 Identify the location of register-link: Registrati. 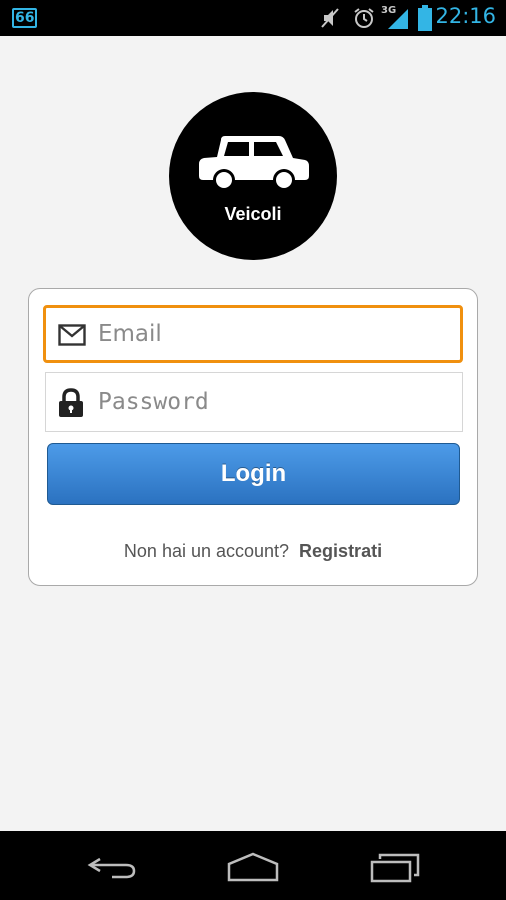
(340, 551).